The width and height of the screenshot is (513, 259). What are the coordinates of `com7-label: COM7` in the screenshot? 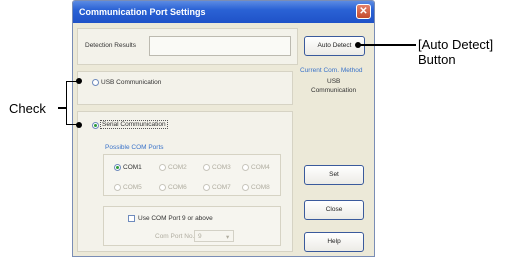 It's located at (221, 187).